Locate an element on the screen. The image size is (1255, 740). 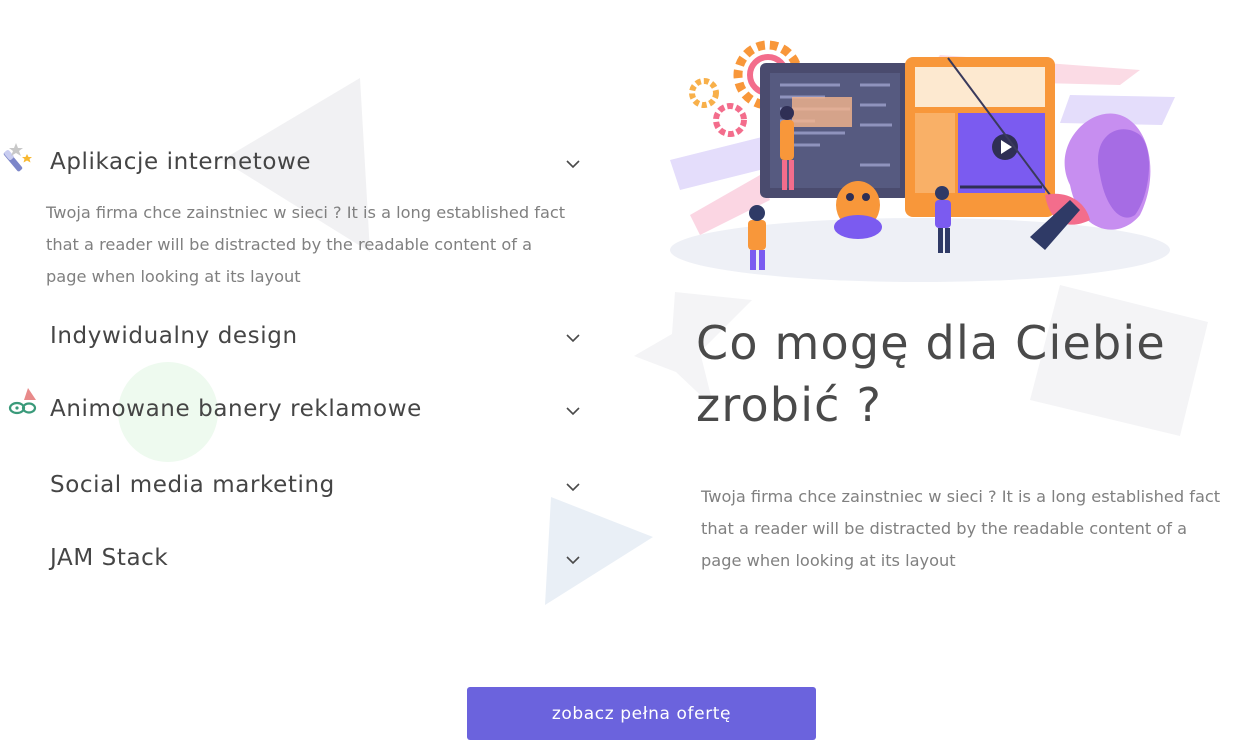
see-full-offer-button: zobacz pełna ofertę is located at coordinates (641, 713).